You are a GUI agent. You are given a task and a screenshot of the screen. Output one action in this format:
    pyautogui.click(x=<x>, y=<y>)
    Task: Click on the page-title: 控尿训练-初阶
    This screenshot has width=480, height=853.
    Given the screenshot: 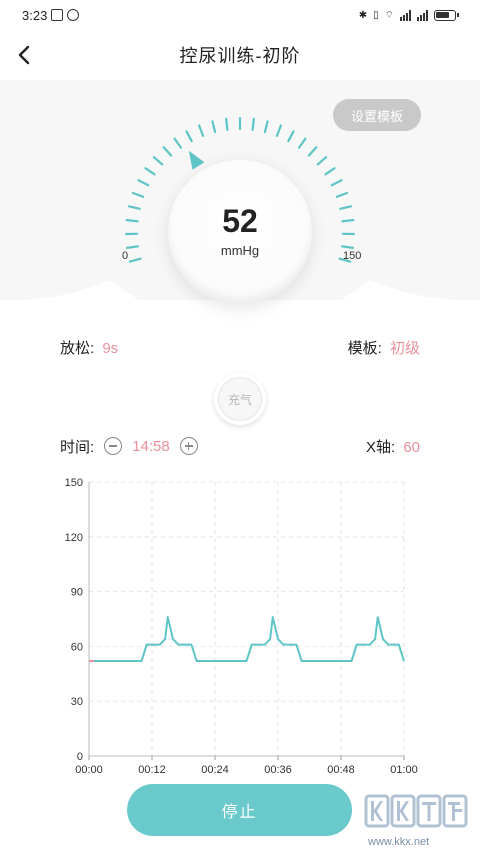 What is the action you would take?
    pyautogui.click(x=240, y=56)
    